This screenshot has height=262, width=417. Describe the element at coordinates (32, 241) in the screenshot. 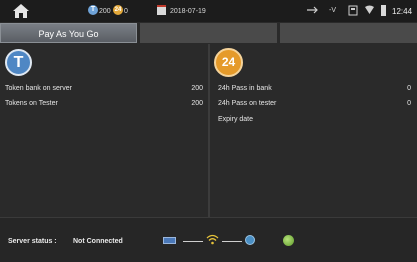

I see `server-status-label: Server status :` at that location.